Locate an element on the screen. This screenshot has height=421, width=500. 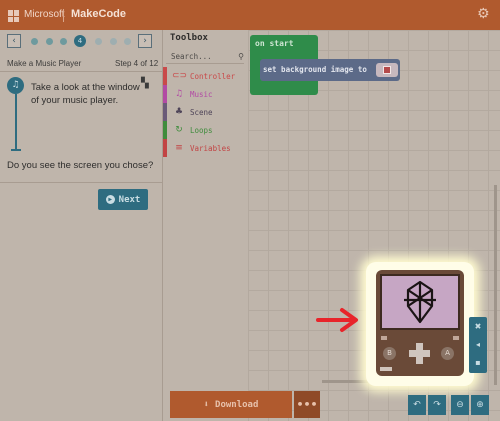
volume-icon: ◂ is located at coordinates (478, 344).